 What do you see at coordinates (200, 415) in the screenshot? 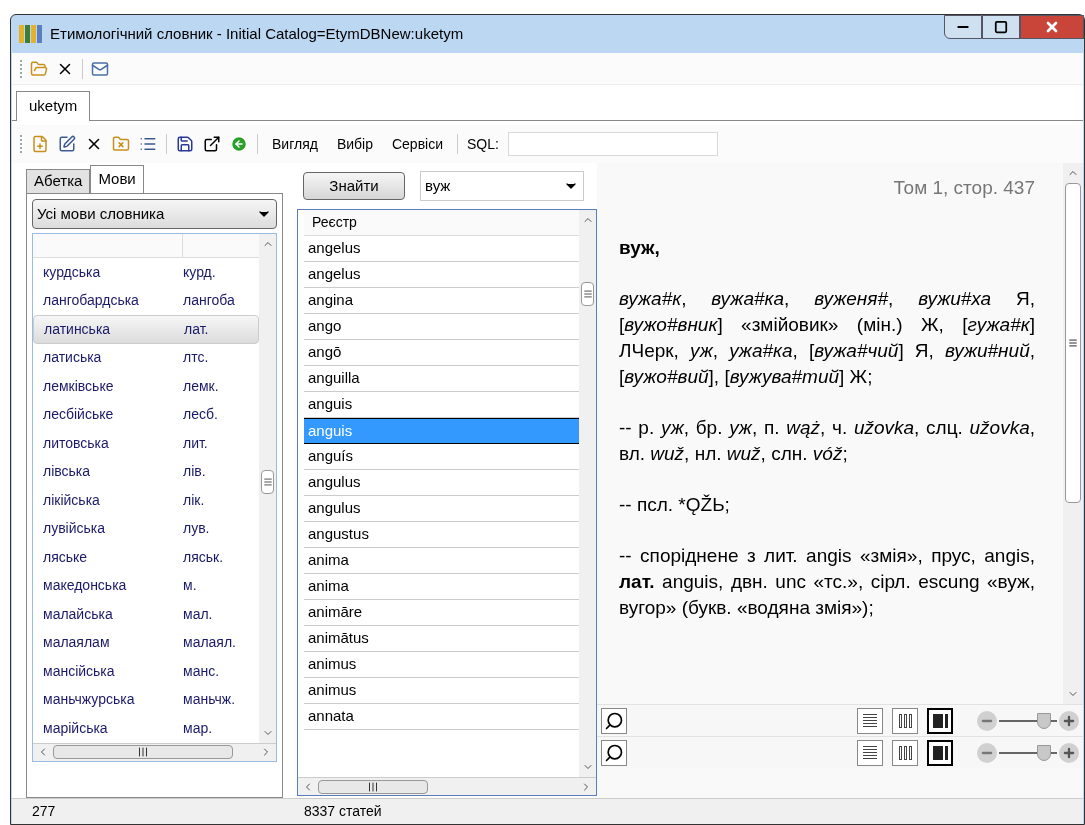
I see `language-abbreviation: лесб.` at bounding box center [200, 415].